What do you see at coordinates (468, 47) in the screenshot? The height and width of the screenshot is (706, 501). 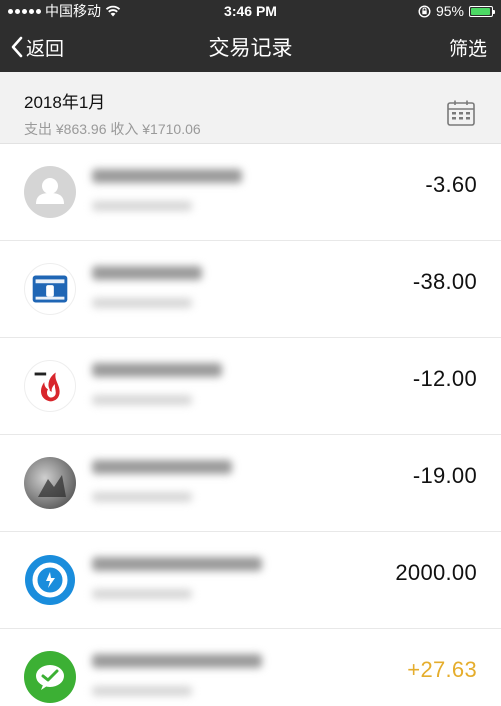 I see `filter-button: 筛选` at bounding box center [468, 47].